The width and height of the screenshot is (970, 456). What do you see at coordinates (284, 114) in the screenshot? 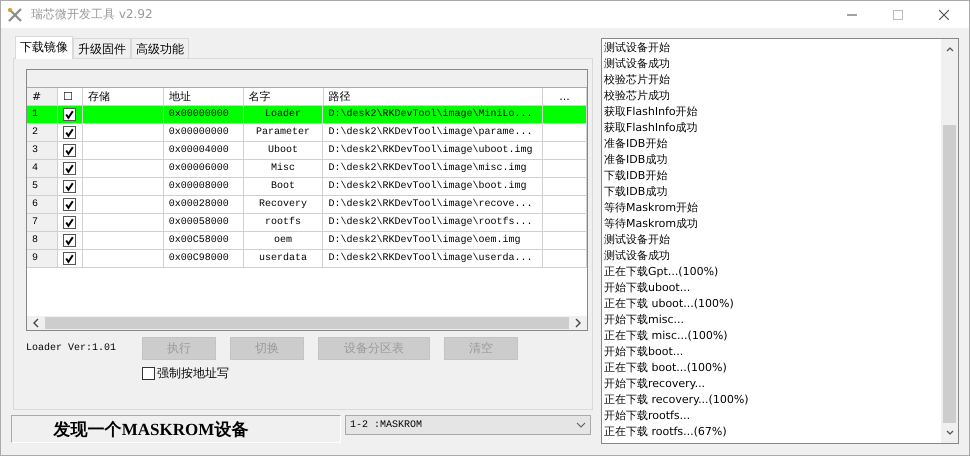
I see `table-cell: Loader` at bounding box center [284, 114].